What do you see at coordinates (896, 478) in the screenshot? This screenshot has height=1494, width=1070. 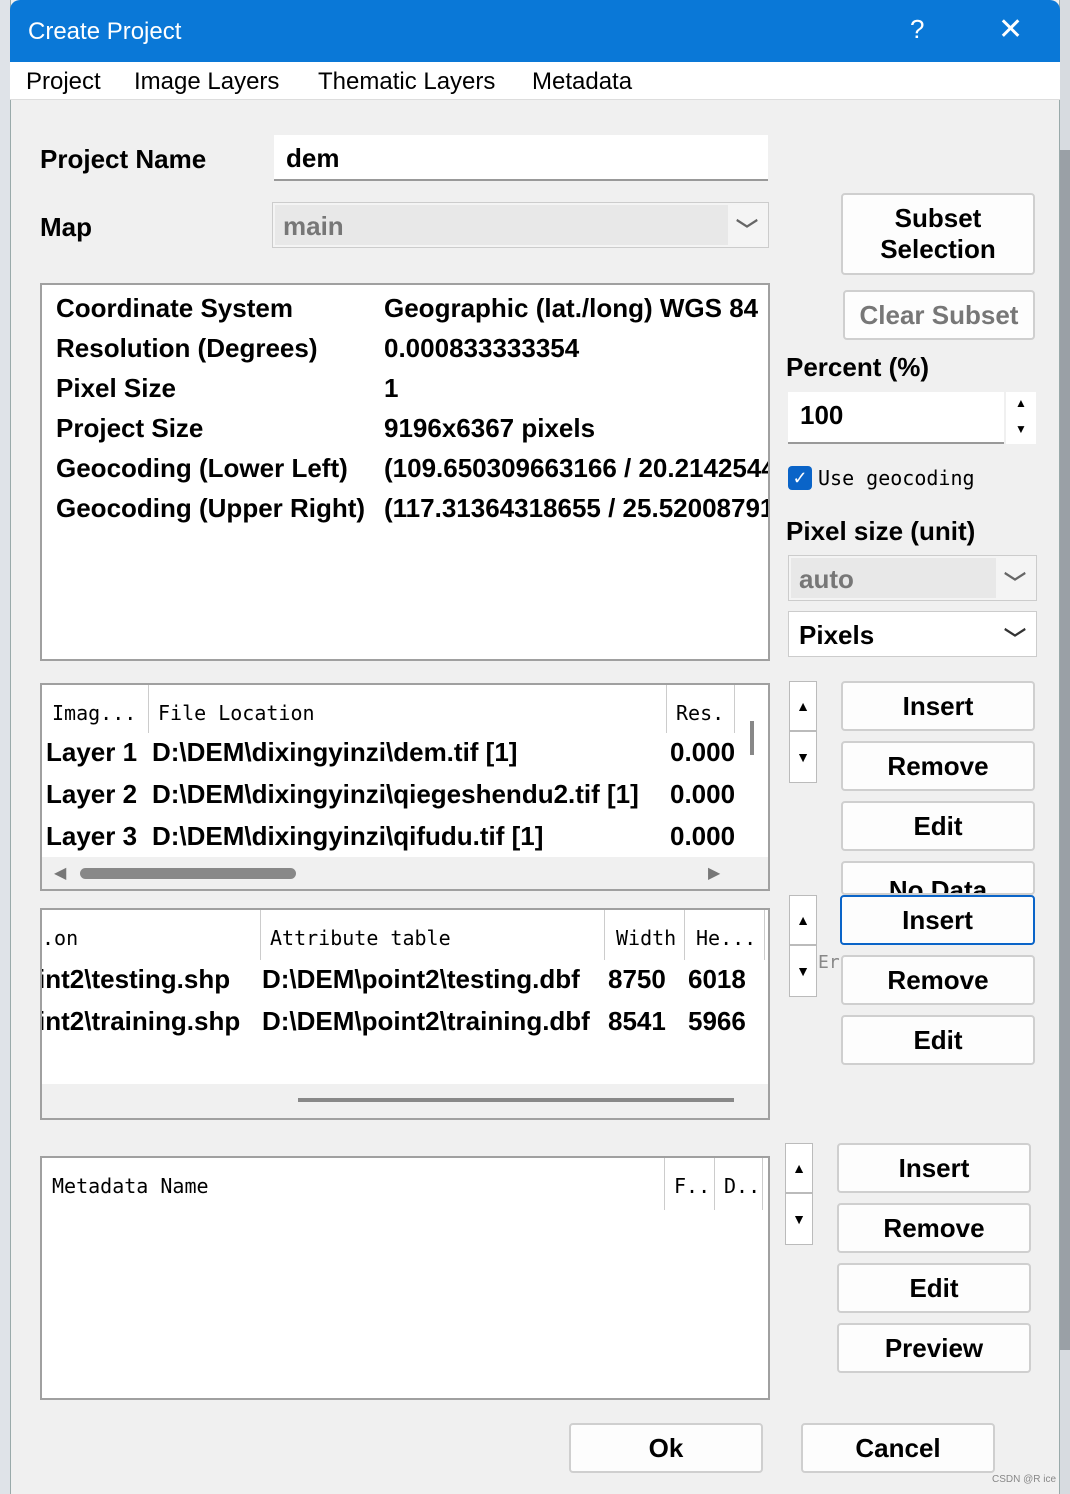 I see `use-geocoding-label: Use geocoding` at bounding box center [896, 478].